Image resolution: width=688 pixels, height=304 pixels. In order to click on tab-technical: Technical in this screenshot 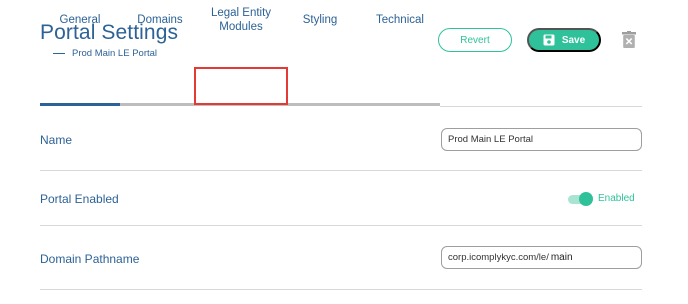, I will do `click(400, 20)`.